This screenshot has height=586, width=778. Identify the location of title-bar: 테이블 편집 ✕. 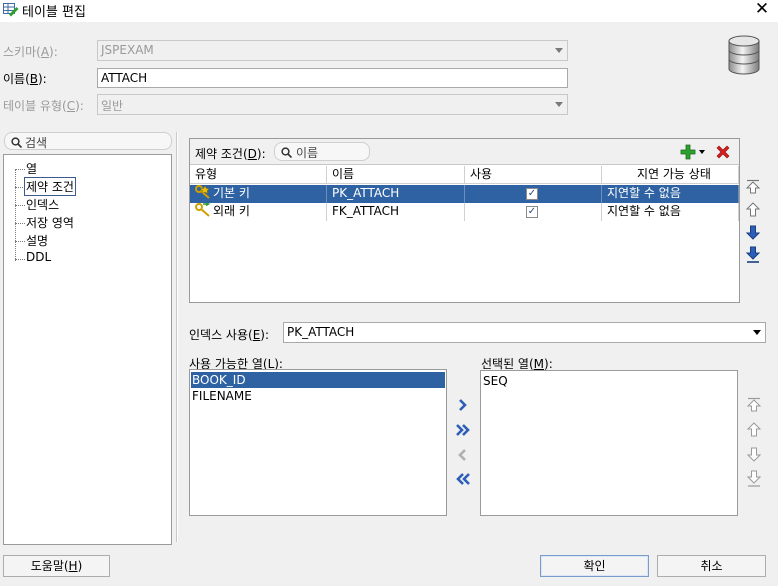
(389, 11).